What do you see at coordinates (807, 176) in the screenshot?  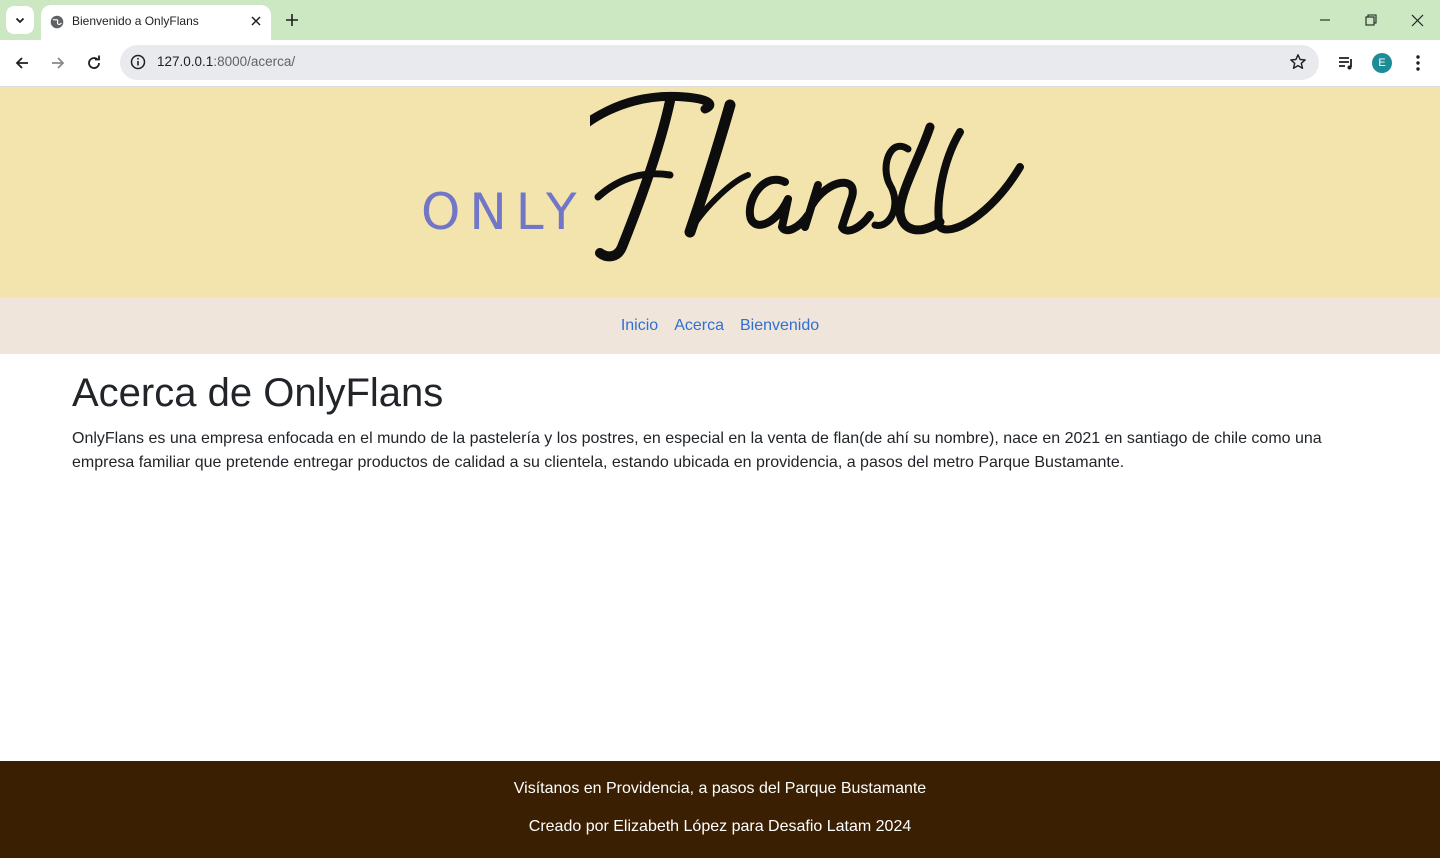 I see `logo-flans-script` at bounding box center [807, 176].